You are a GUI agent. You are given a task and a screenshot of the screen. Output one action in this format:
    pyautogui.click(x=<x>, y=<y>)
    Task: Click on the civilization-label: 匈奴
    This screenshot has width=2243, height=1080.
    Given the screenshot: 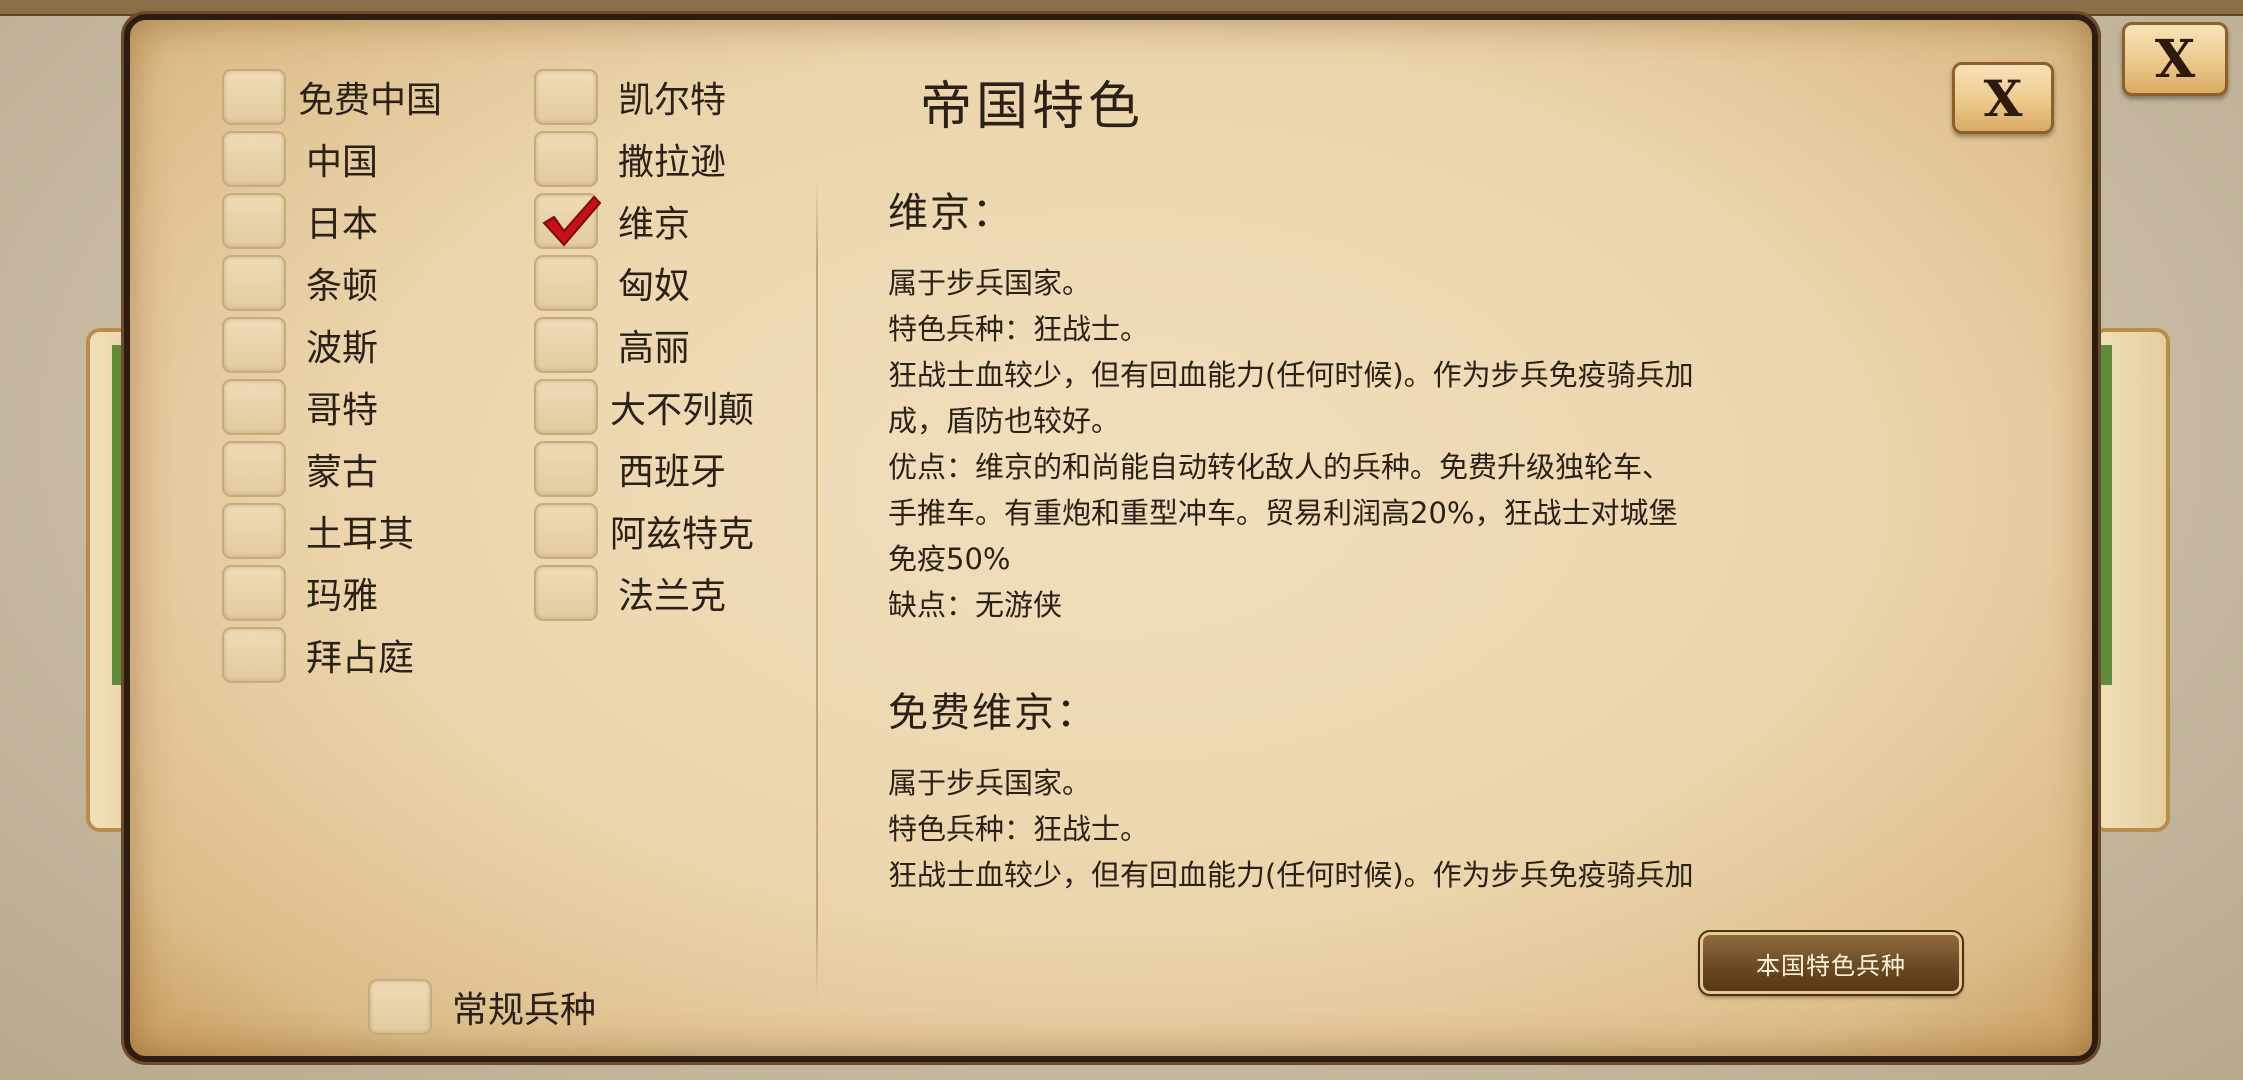 What is the action you would take?
    pyautogui.click(x=654, y=286)
    